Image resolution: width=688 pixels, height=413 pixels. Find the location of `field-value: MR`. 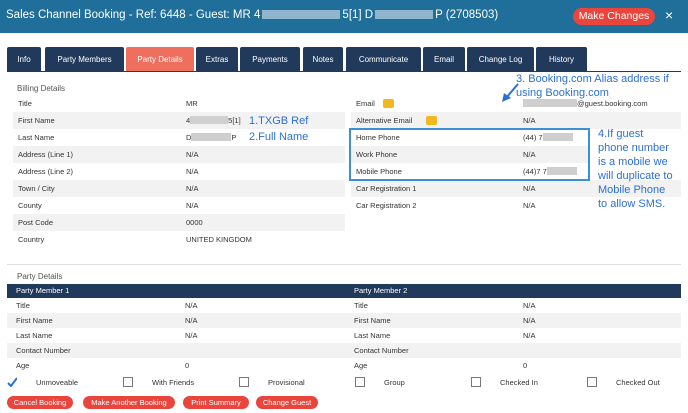

field-value: MR is located at coordinates (192, 103).